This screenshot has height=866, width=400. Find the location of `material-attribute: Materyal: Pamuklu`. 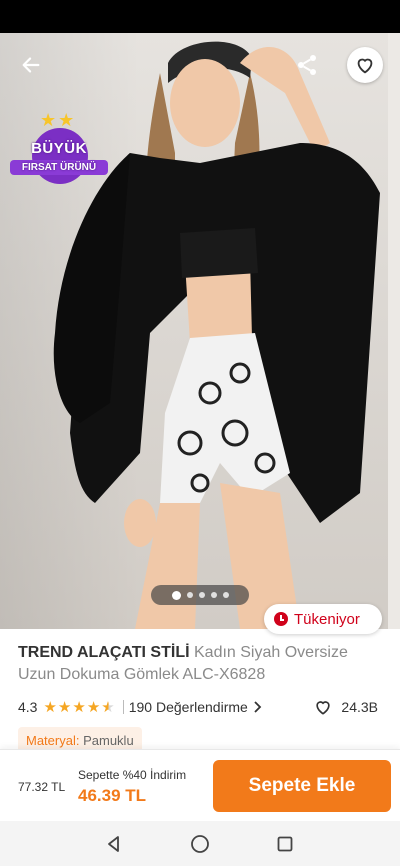

material-attribute: Materyal: Pamuklu is located at coordinates (80, 738).